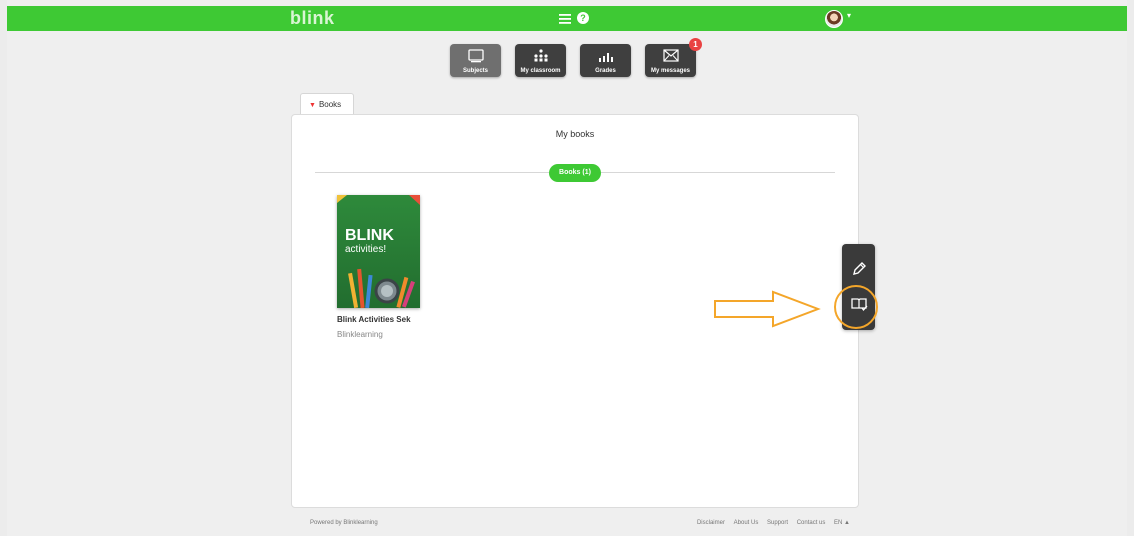  I want to click on tab-books-label: Books, so click(330, 104).